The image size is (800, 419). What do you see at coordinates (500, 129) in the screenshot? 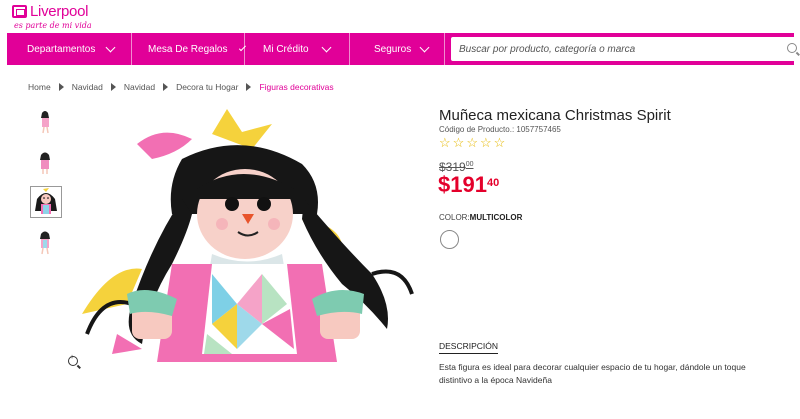
I see `product-code: Código de Producto.: 1057757465` at bounding box center [500, 129].